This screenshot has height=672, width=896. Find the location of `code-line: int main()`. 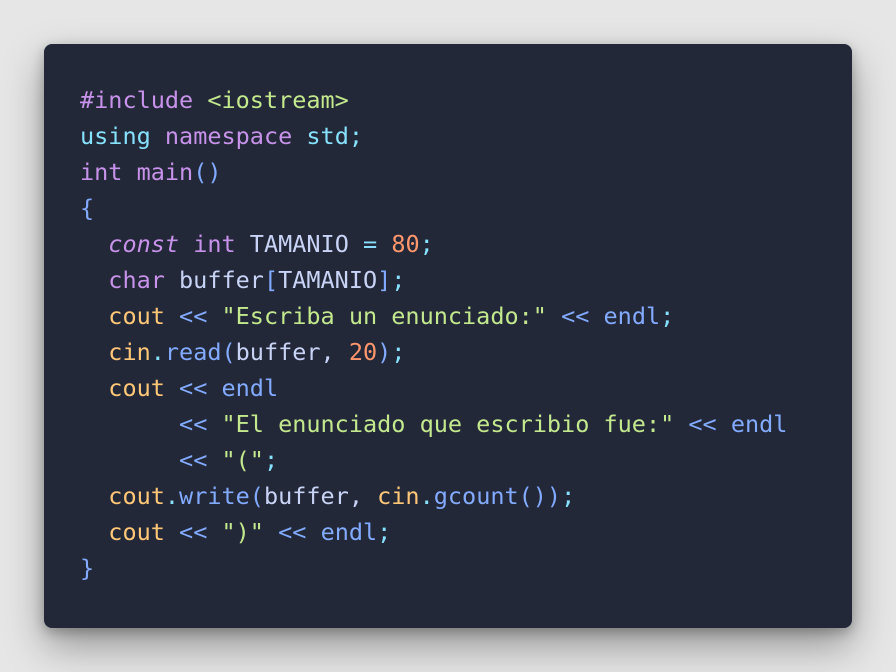

code-line: int main() is located at coordinates (433, 172).